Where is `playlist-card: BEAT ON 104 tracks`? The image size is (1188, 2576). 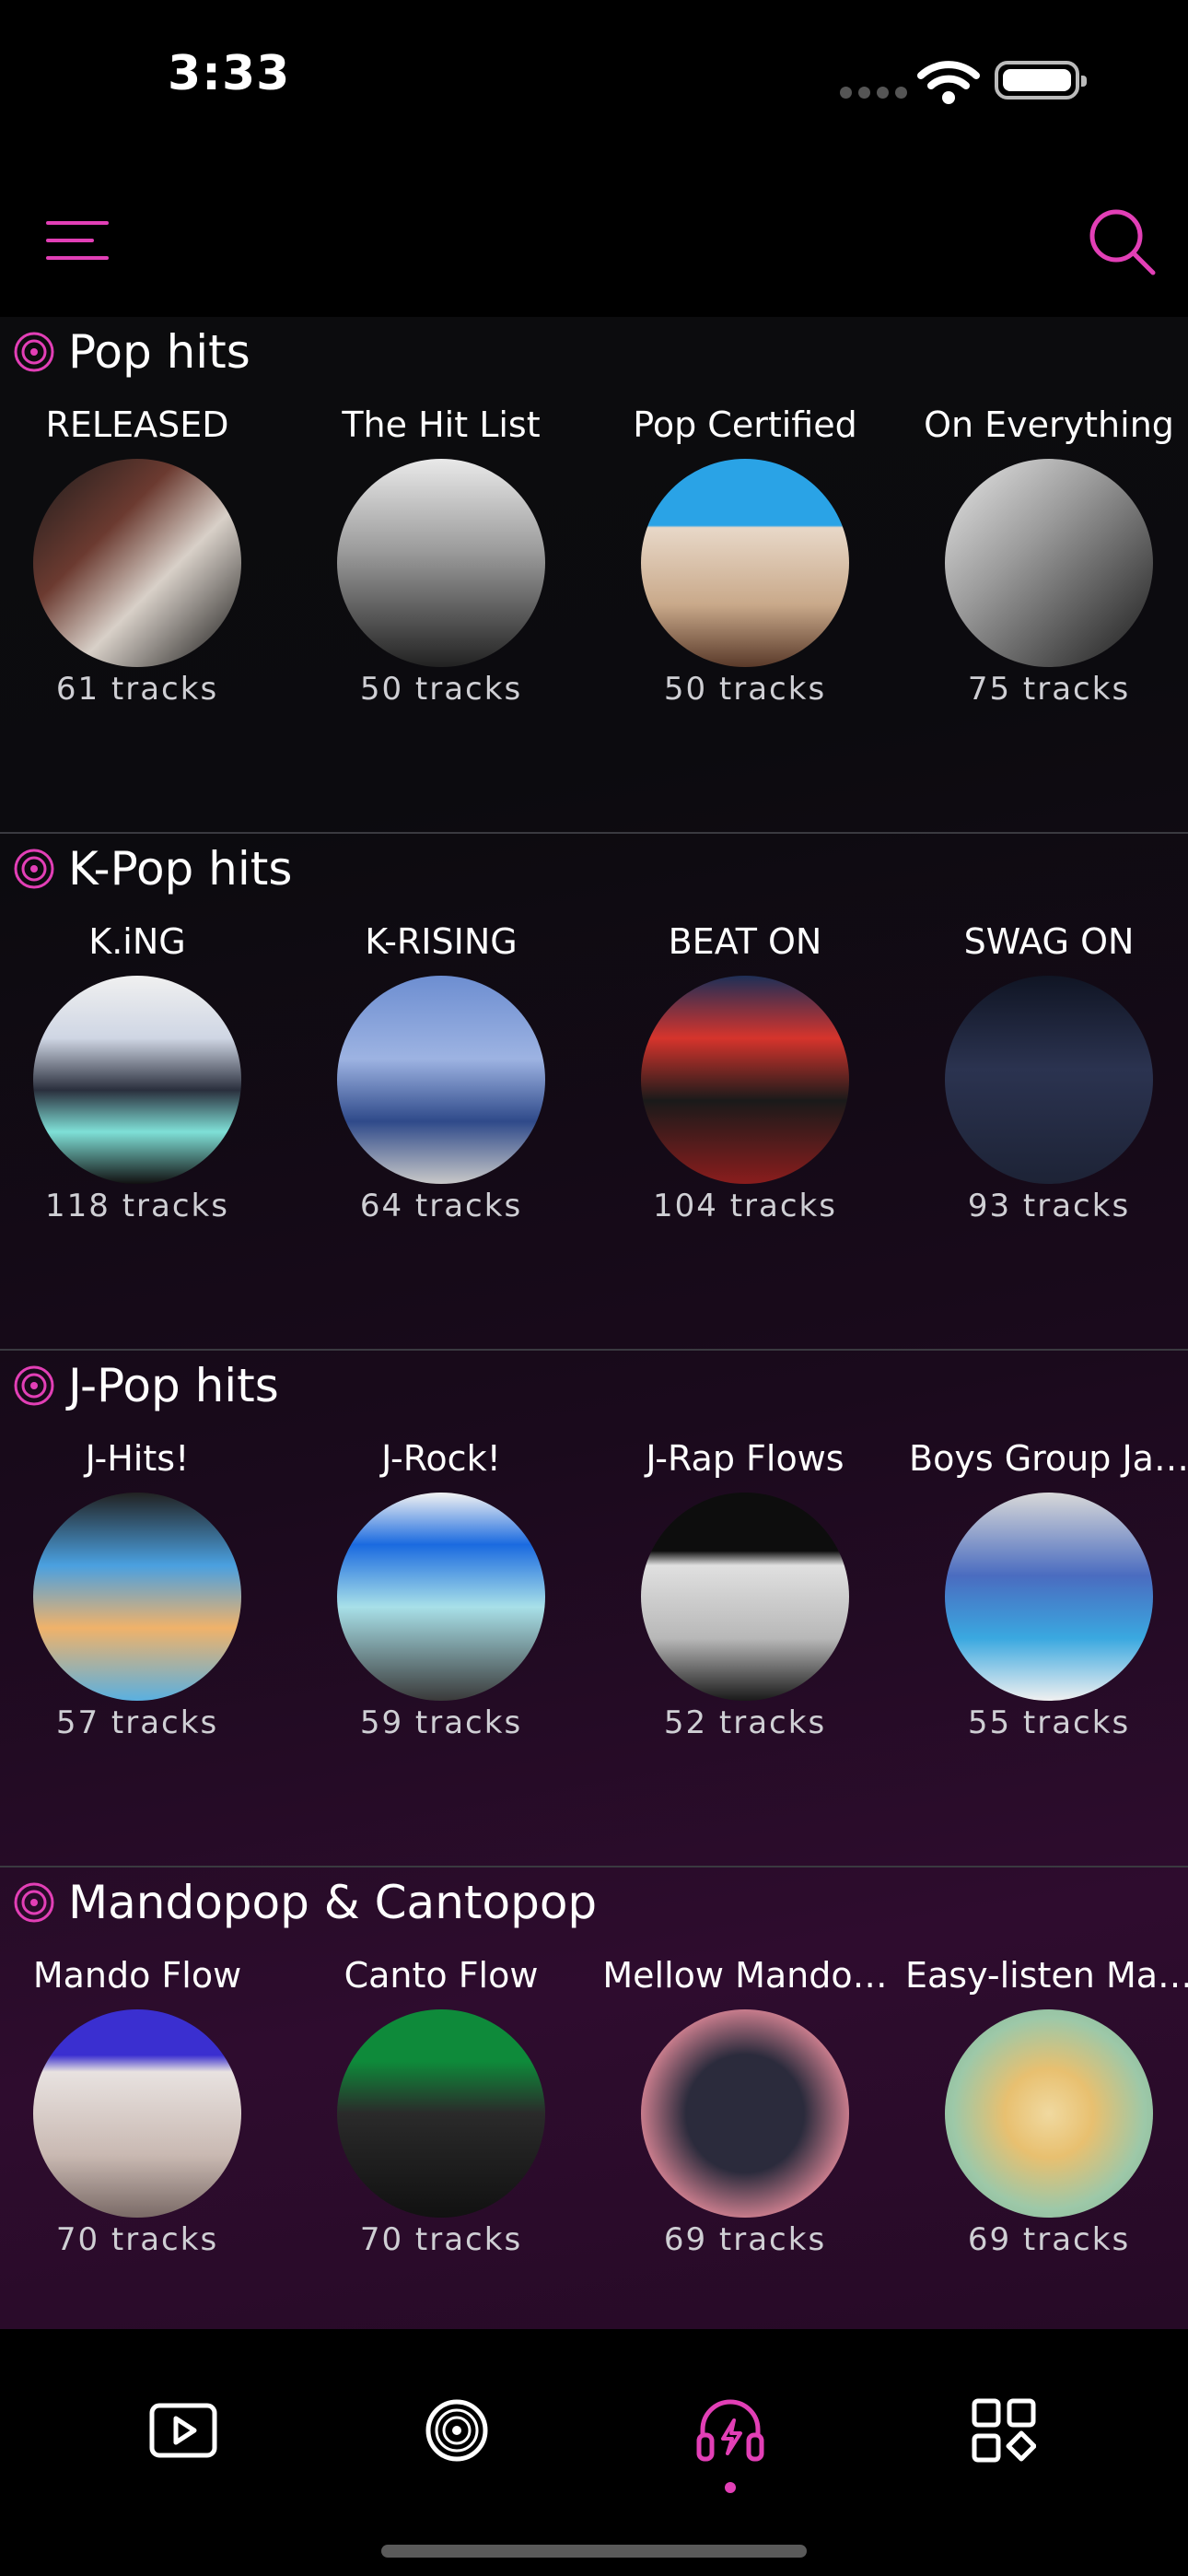
playlist-card: BEAT ON 104 tracks is located at coordinates (745, 1071).